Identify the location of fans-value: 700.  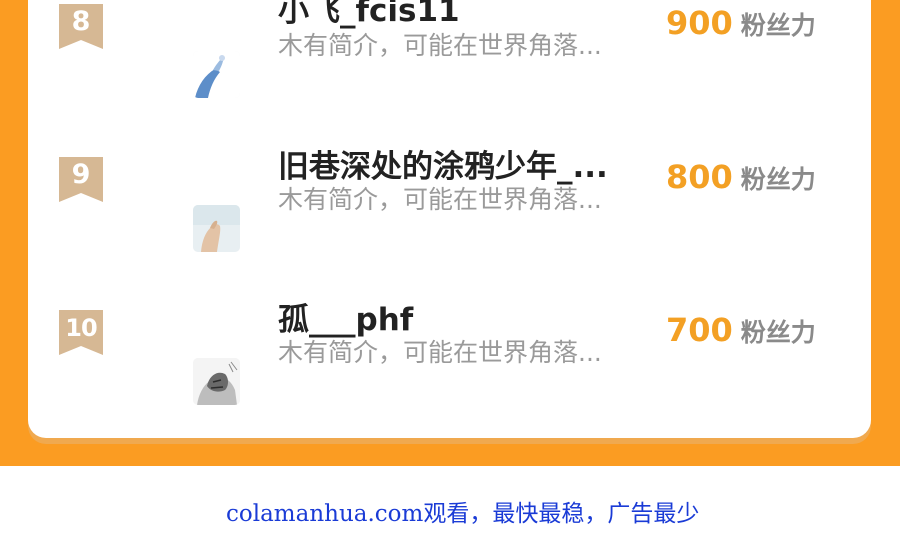
(699, 330).